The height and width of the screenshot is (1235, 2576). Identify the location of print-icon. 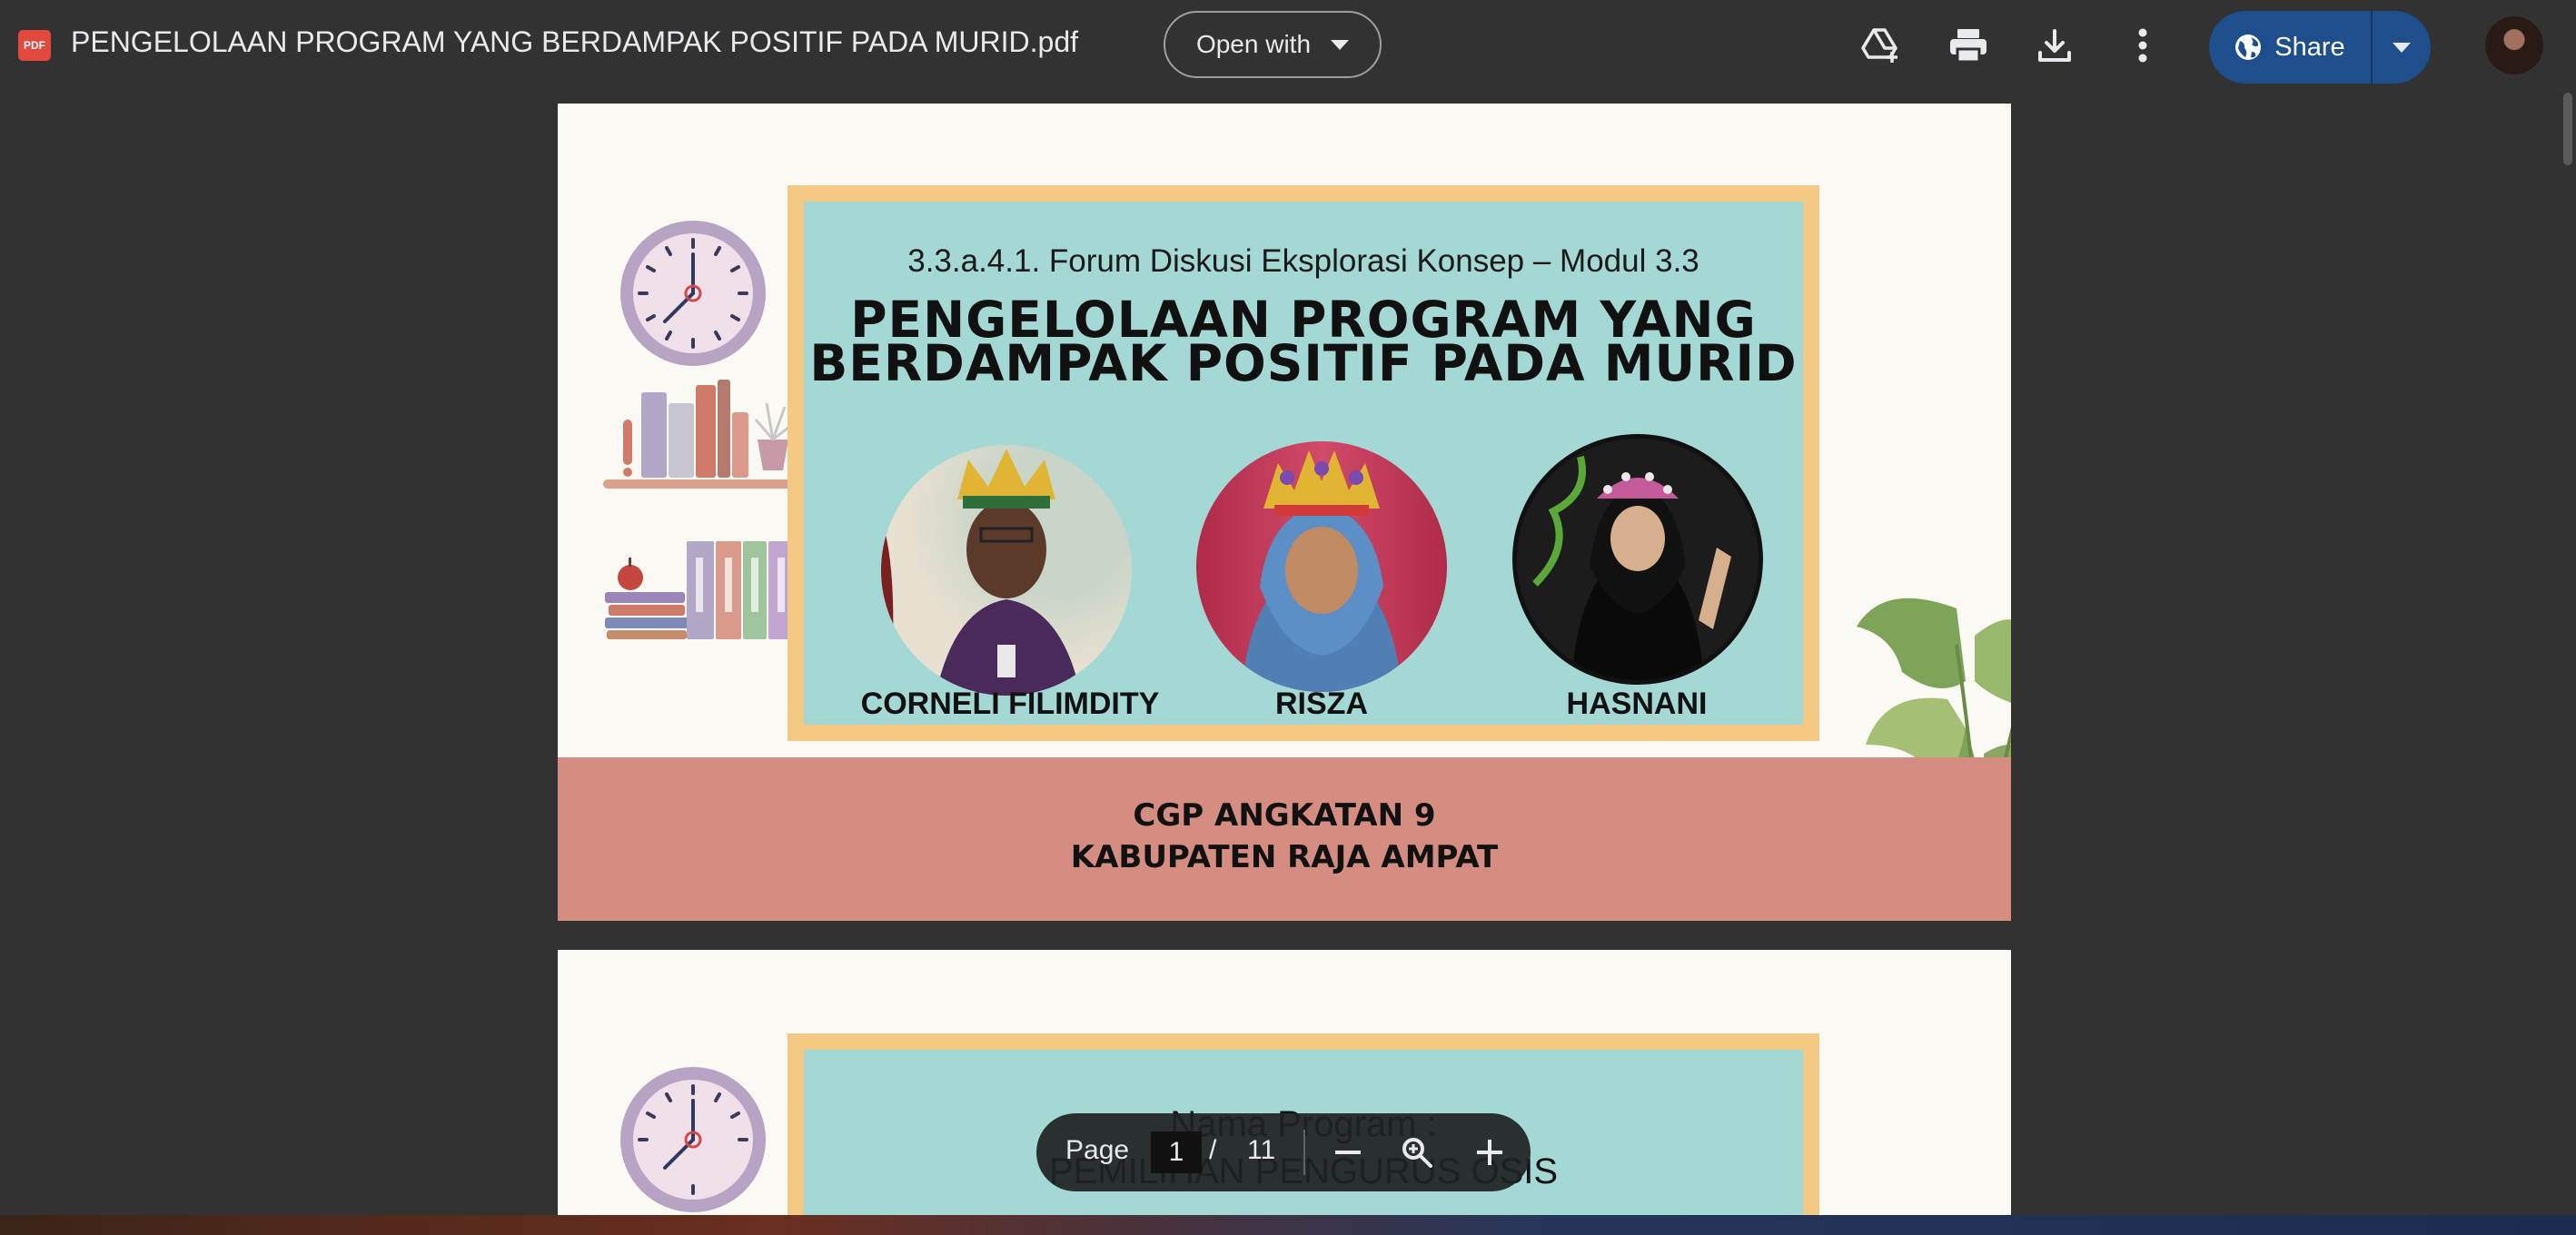
(1968, 45).